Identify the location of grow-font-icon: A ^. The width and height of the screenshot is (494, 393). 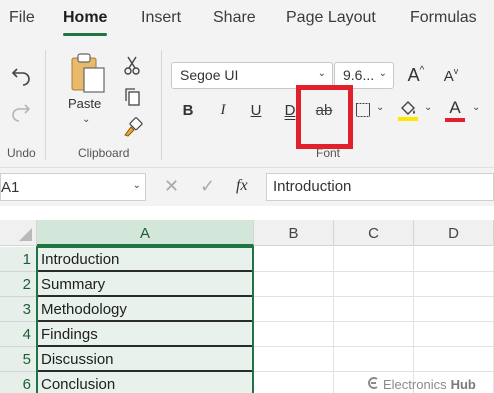
(416, 75).